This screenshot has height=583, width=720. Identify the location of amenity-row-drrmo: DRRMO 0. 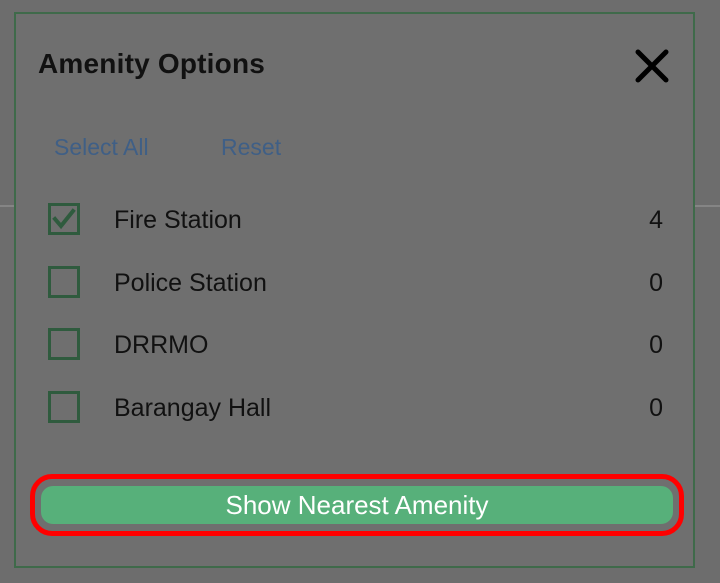
(354, 344).